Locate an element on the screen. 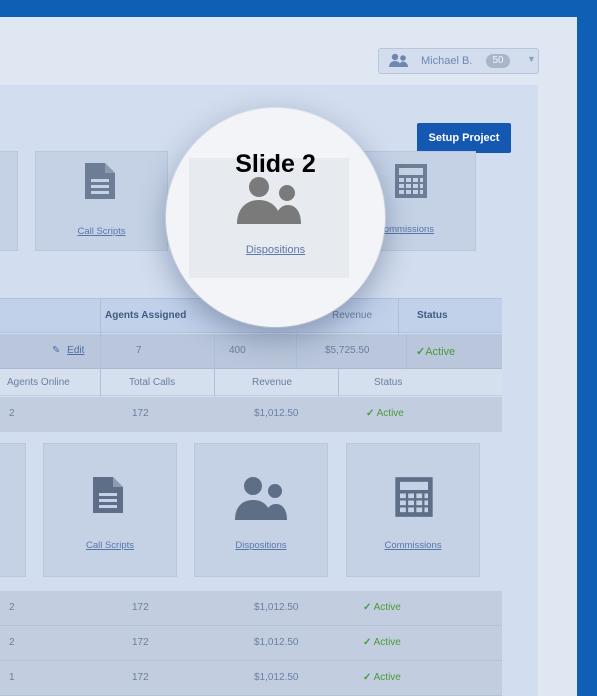 The image size is (597, 696). table-row: 1 172 $1,012.50 ✓ Active is located at coordinates (251, 678).